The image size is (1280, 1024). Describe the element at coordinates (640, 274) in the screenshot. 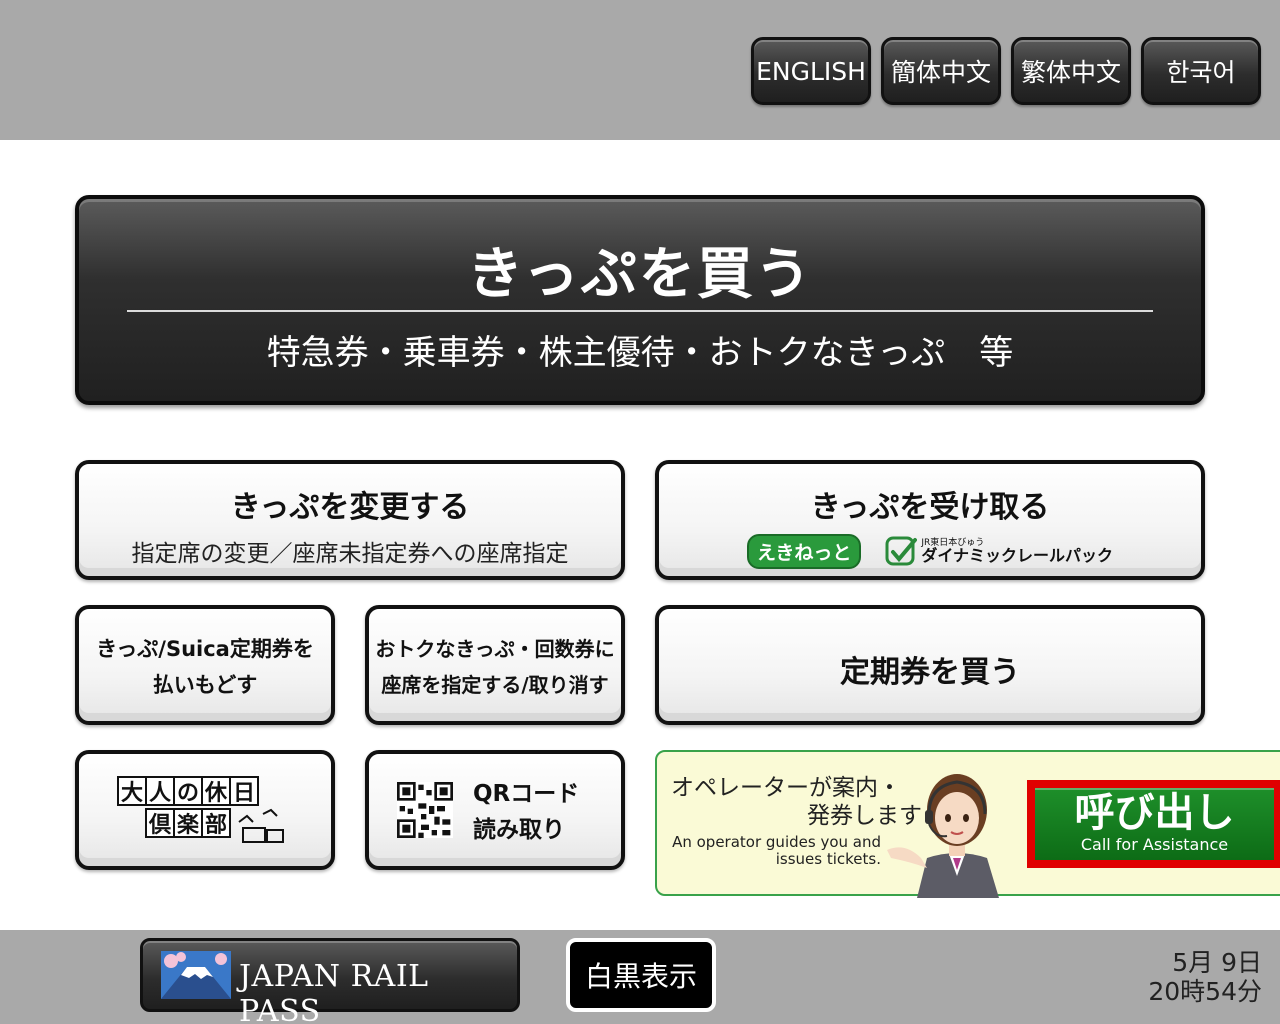

I see `buy-ticket-title: きっぷを買う` at that location.